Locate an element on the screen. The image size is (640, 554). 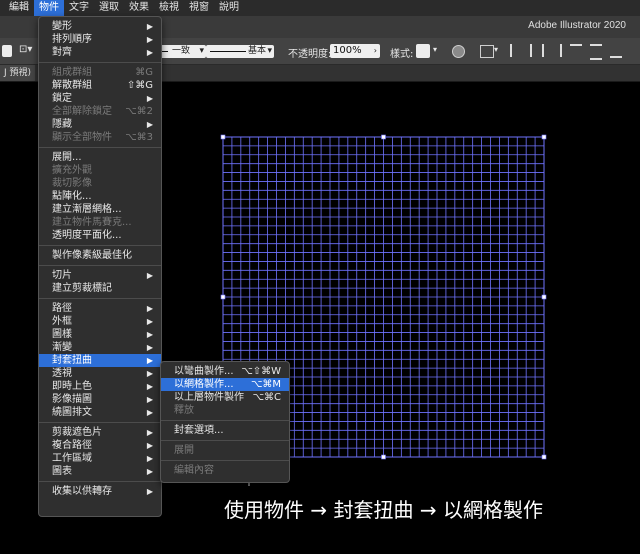
object_menu-item: 排列順序 ▶ is located at coordinates (100, 39).